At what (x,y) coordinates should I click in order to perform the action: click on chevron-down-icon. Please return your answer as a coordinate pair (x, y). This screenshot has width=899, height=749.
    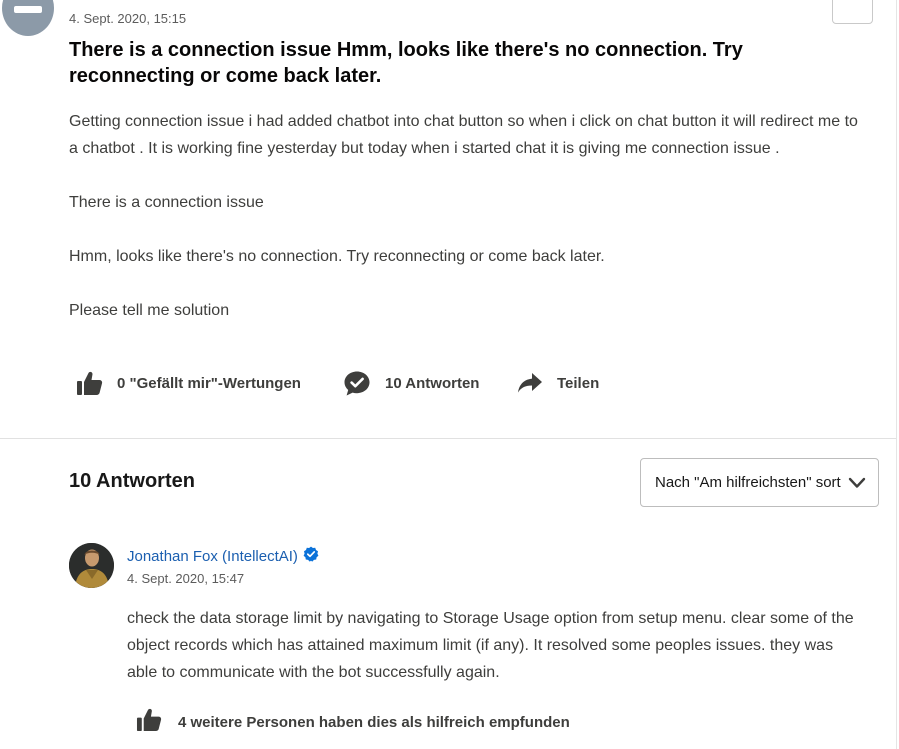
    Looking at the image, I should click on (857, 485).